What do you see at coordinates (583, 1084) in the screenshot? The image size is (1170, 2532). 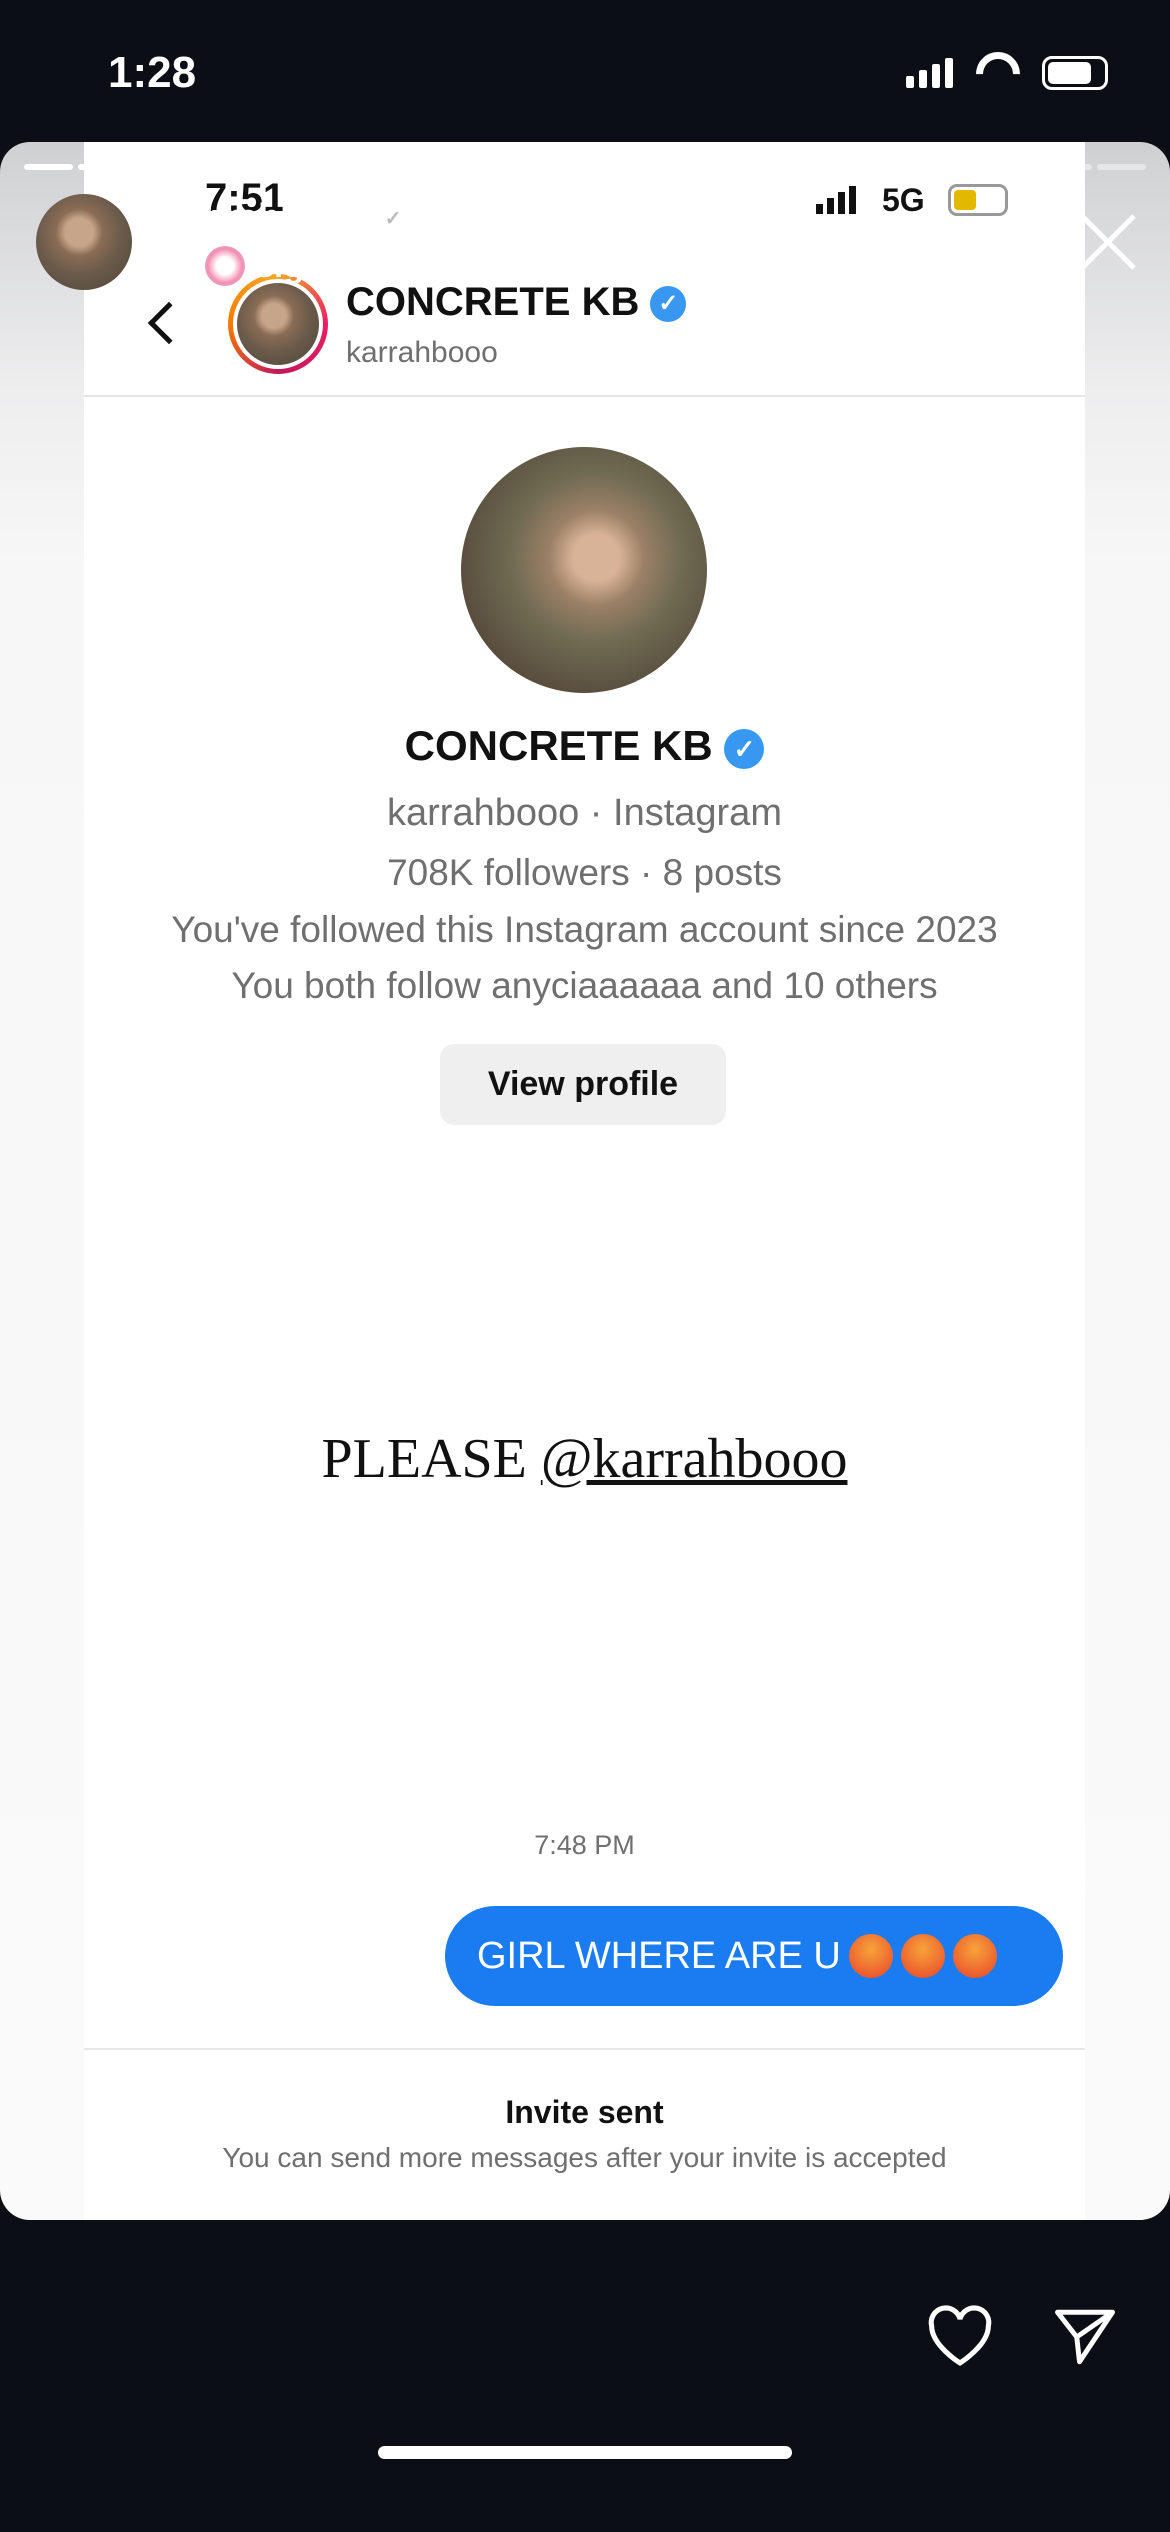 I see `view-profile-button: View profile` at bounding box center [583, 1084].